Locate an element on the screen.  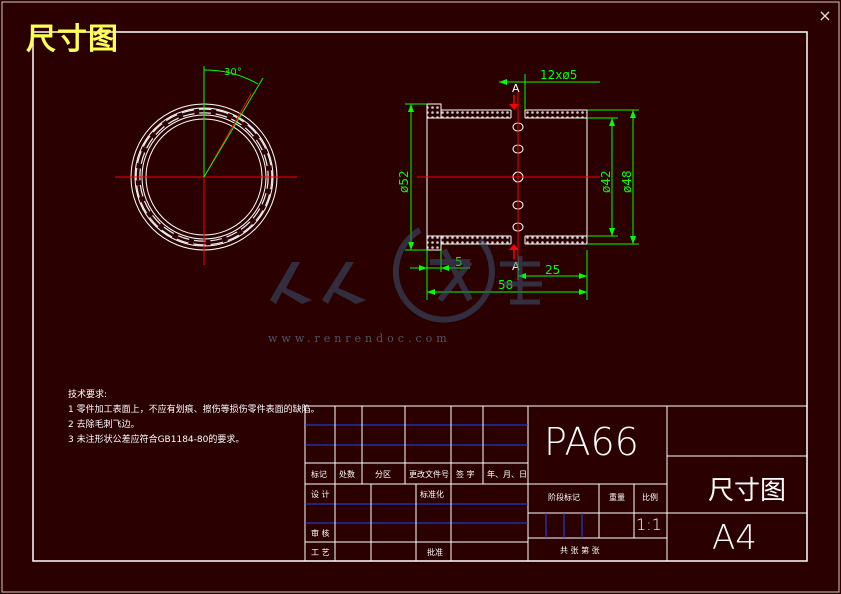
half-len-label: 25 is located at coordinates (552, 270).